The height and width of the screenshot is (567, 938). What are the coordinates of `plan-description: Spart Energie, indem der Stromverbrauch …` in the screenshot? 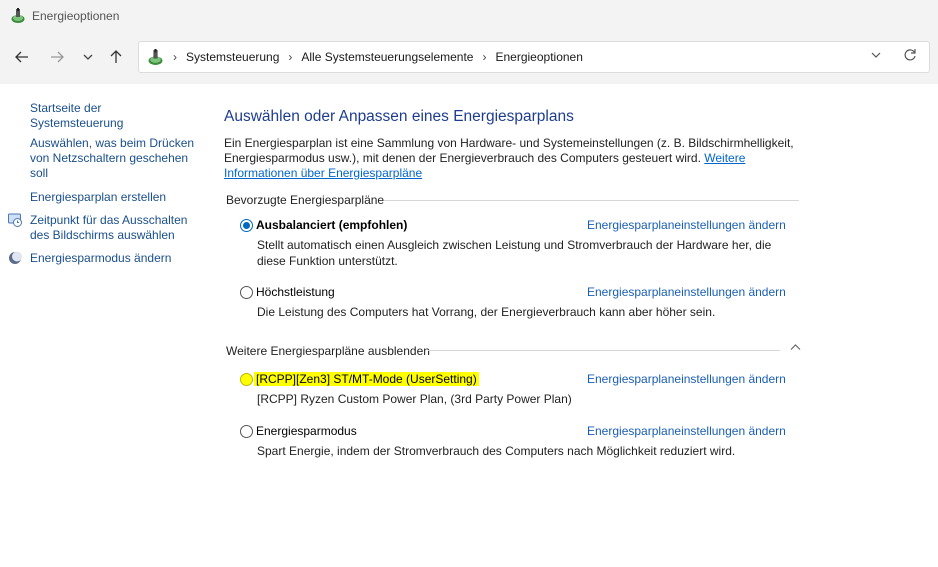 It's located at (496, 451).